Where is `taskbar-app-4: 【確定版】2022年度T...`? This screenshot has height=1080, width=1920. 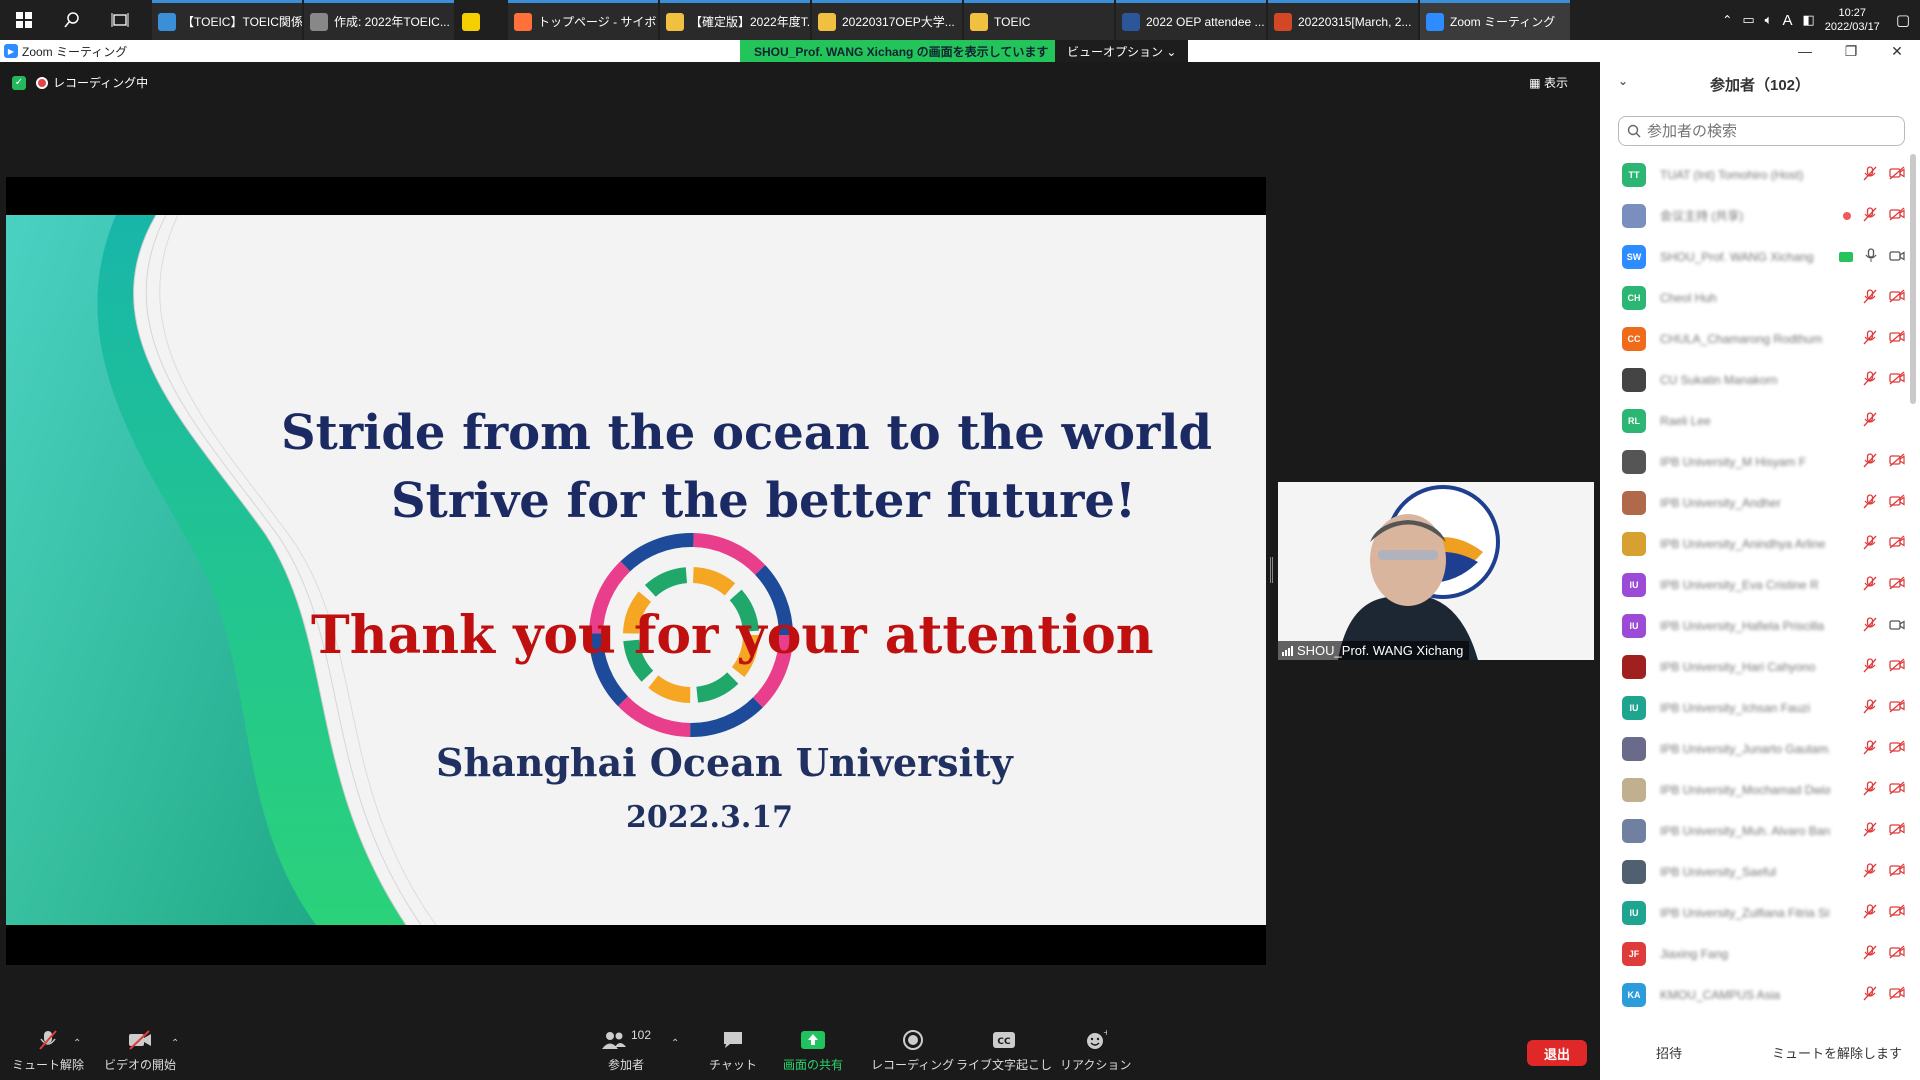
taskbar-app-4: 【確定版】2022年度T... is located at coordinates (735, 20).